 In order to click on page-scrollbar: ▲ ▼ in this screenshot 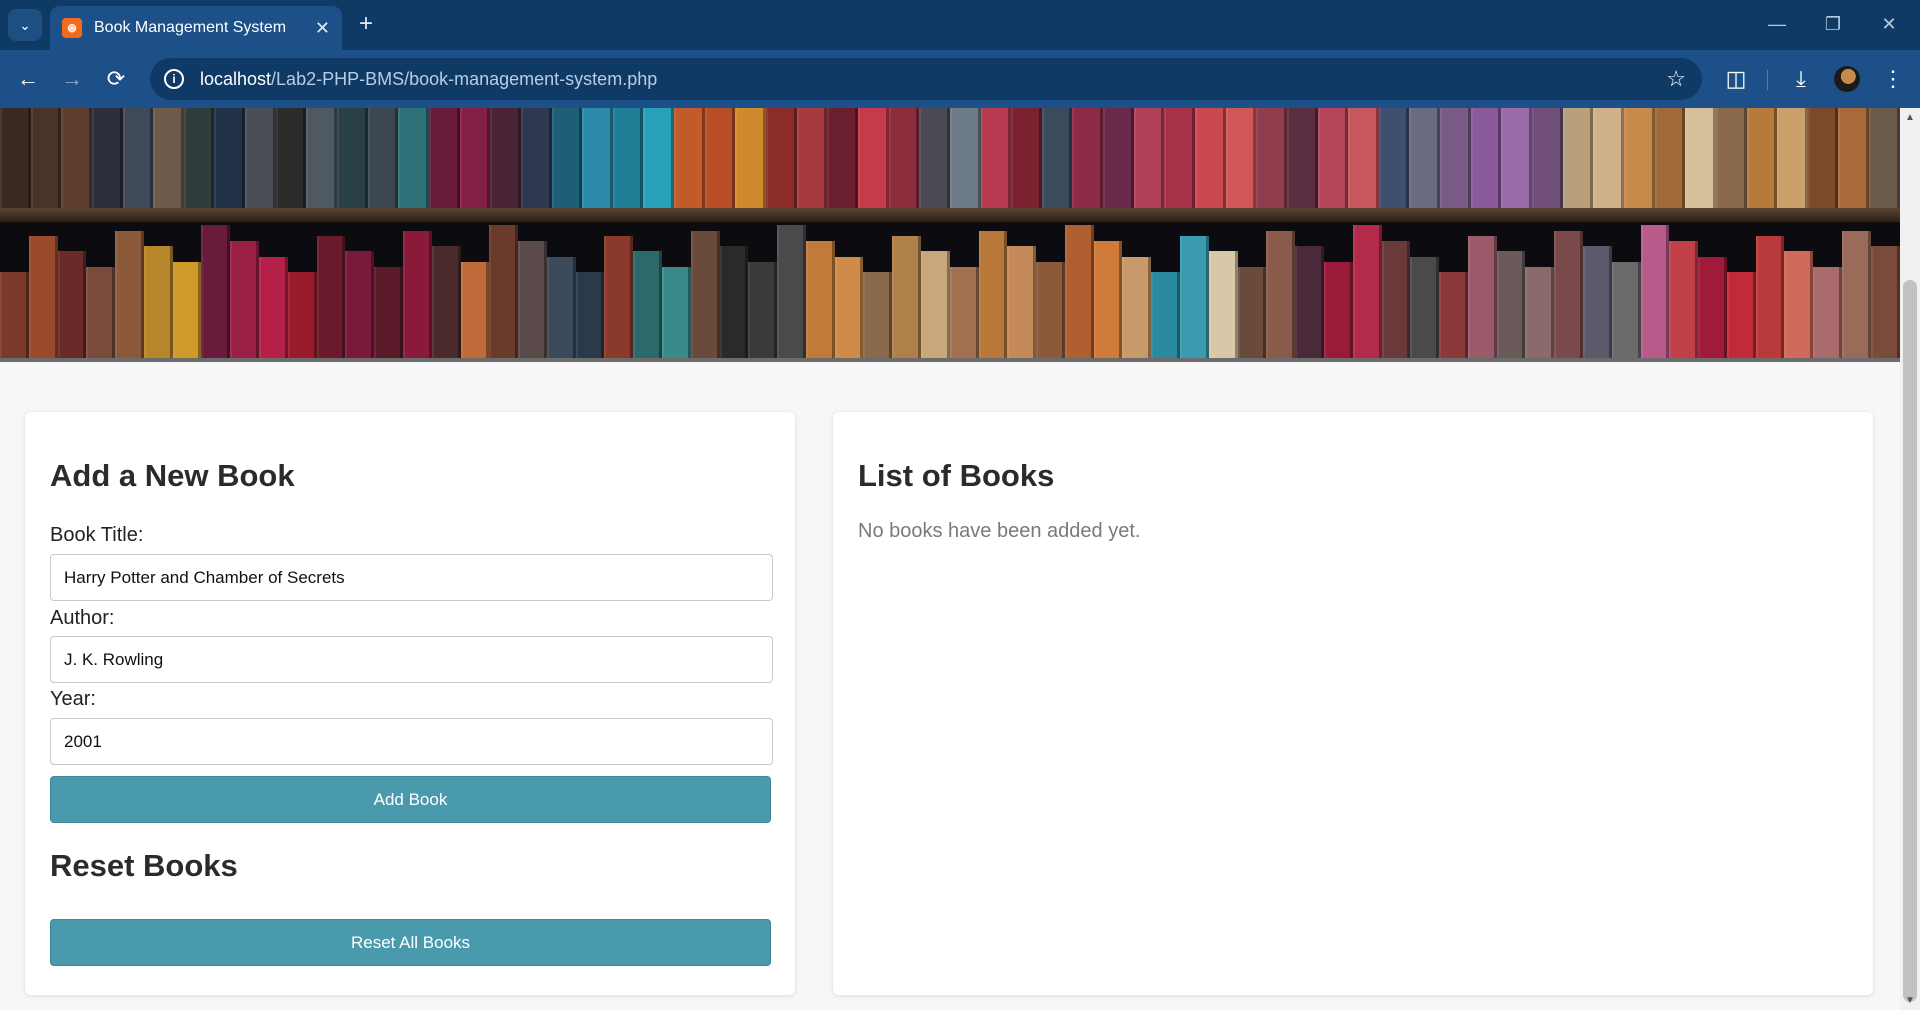, I will do `click(1910, 559)`.